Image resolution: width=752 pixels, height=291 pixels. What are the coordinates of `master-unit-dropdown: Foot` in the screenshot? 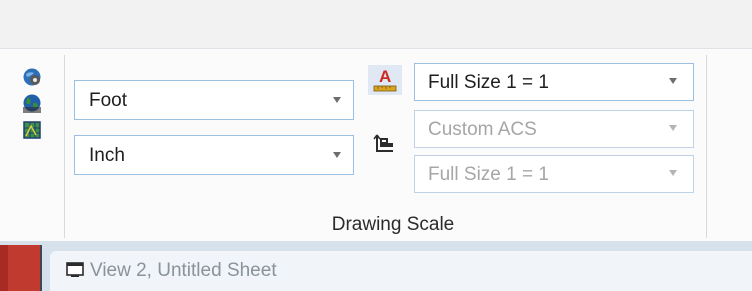 It's located at (214, 100).